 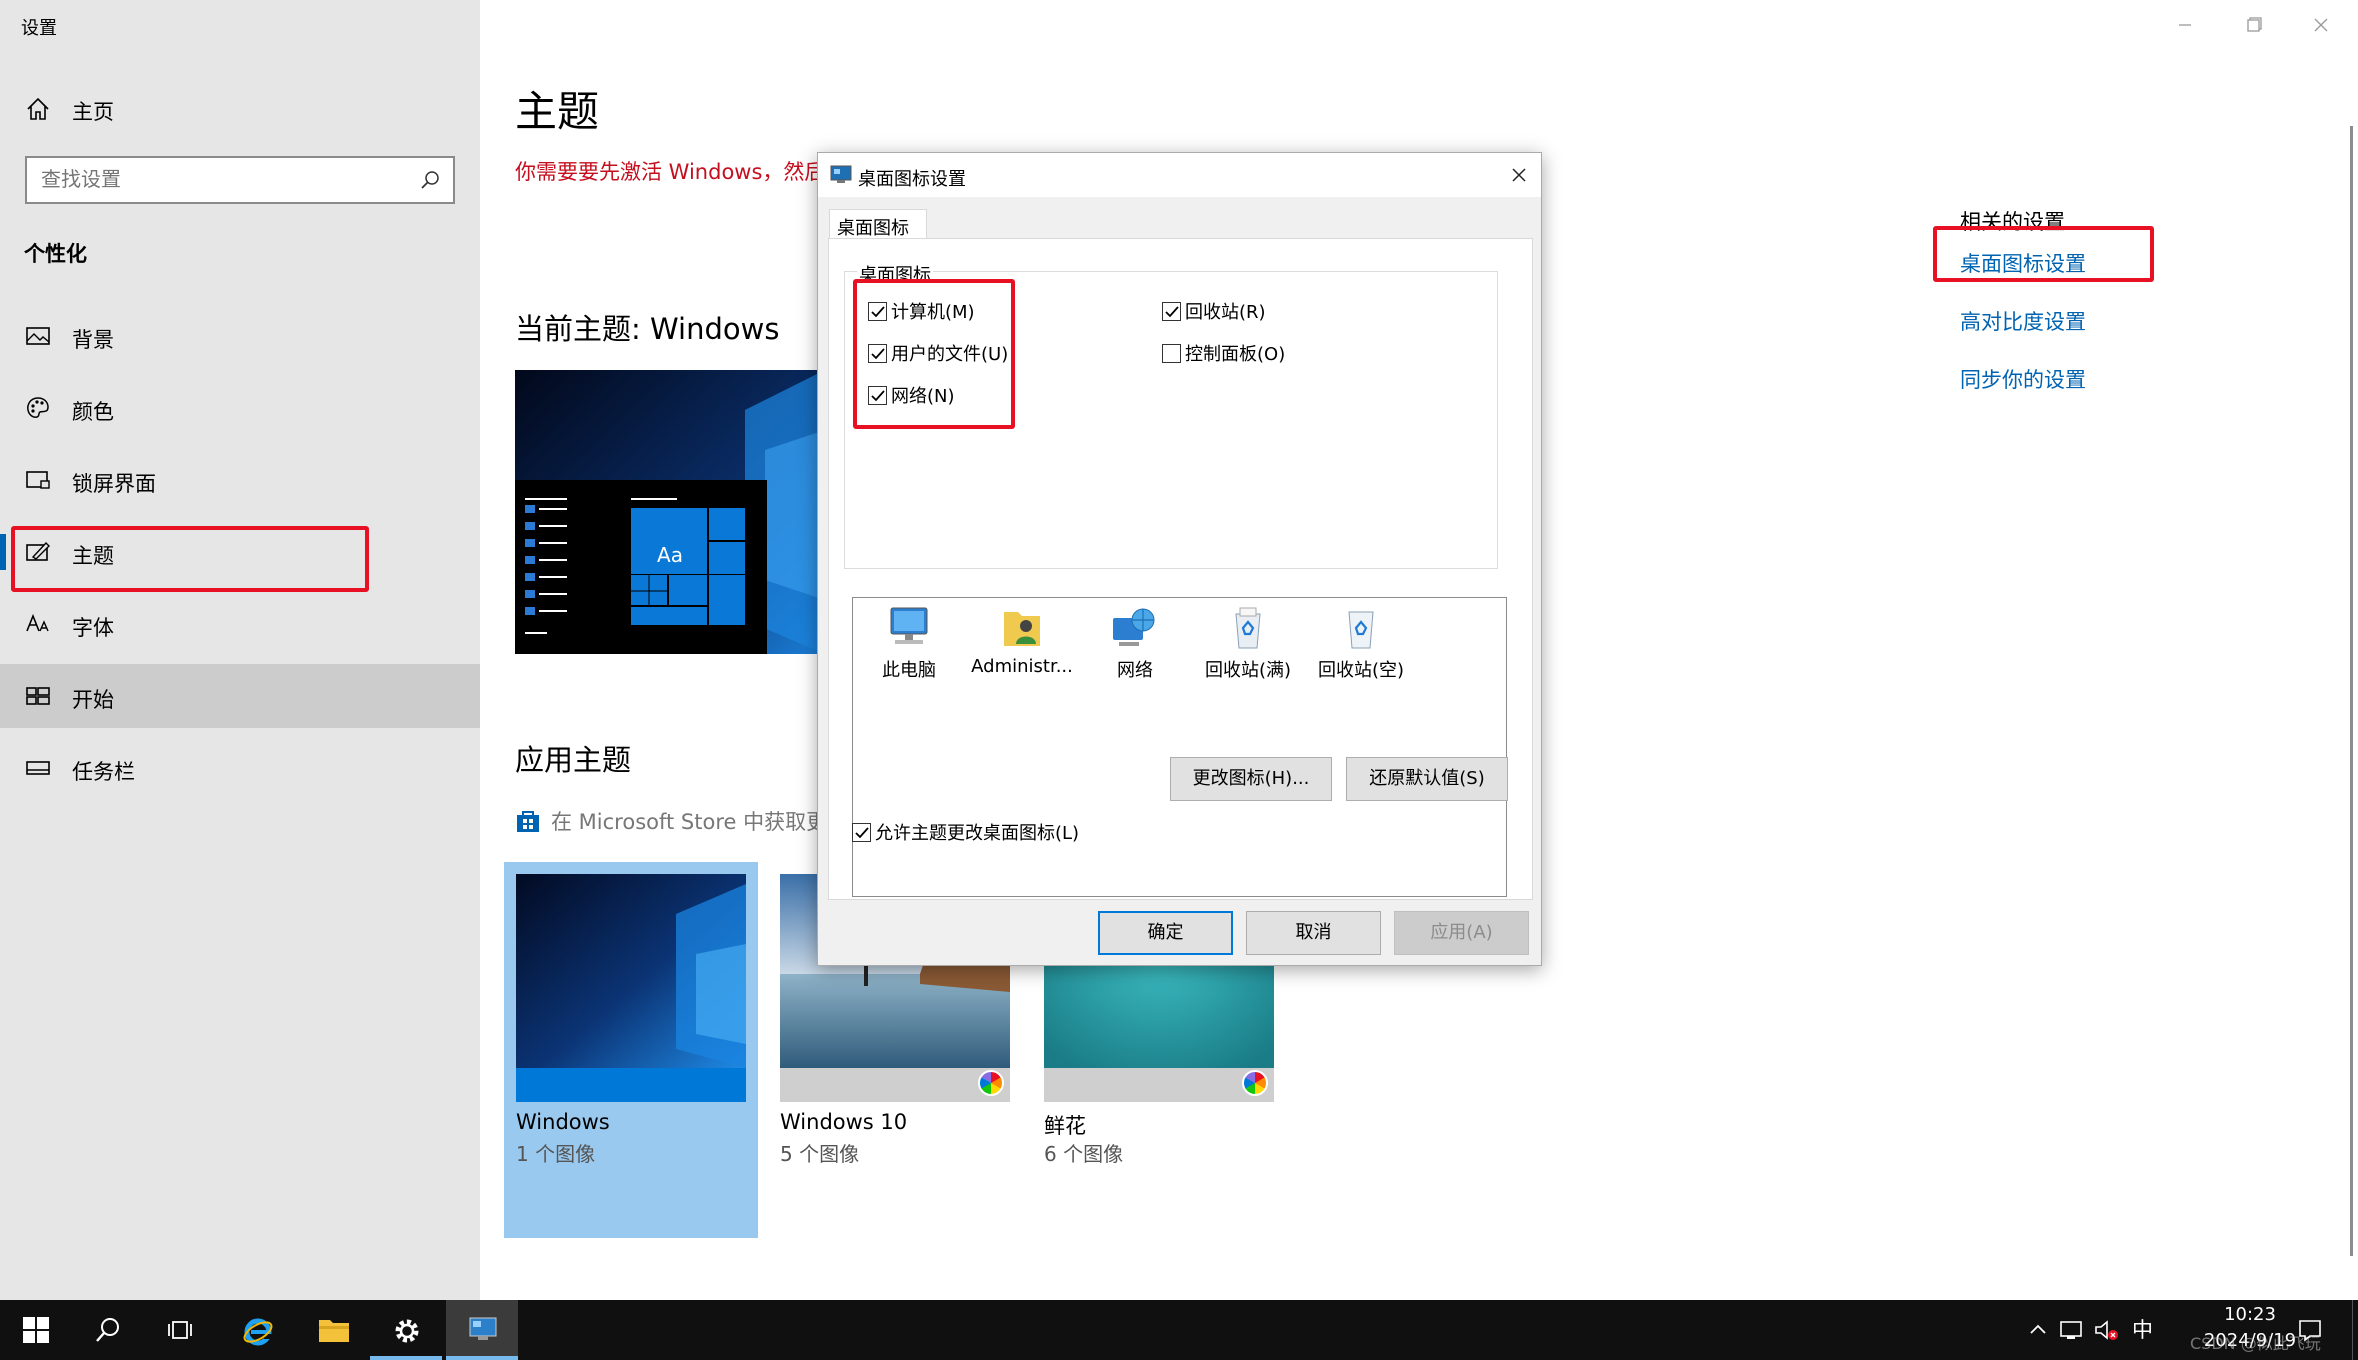 I want to click on computer-checkbox: 计算机(M), so click(x=921, y=311).